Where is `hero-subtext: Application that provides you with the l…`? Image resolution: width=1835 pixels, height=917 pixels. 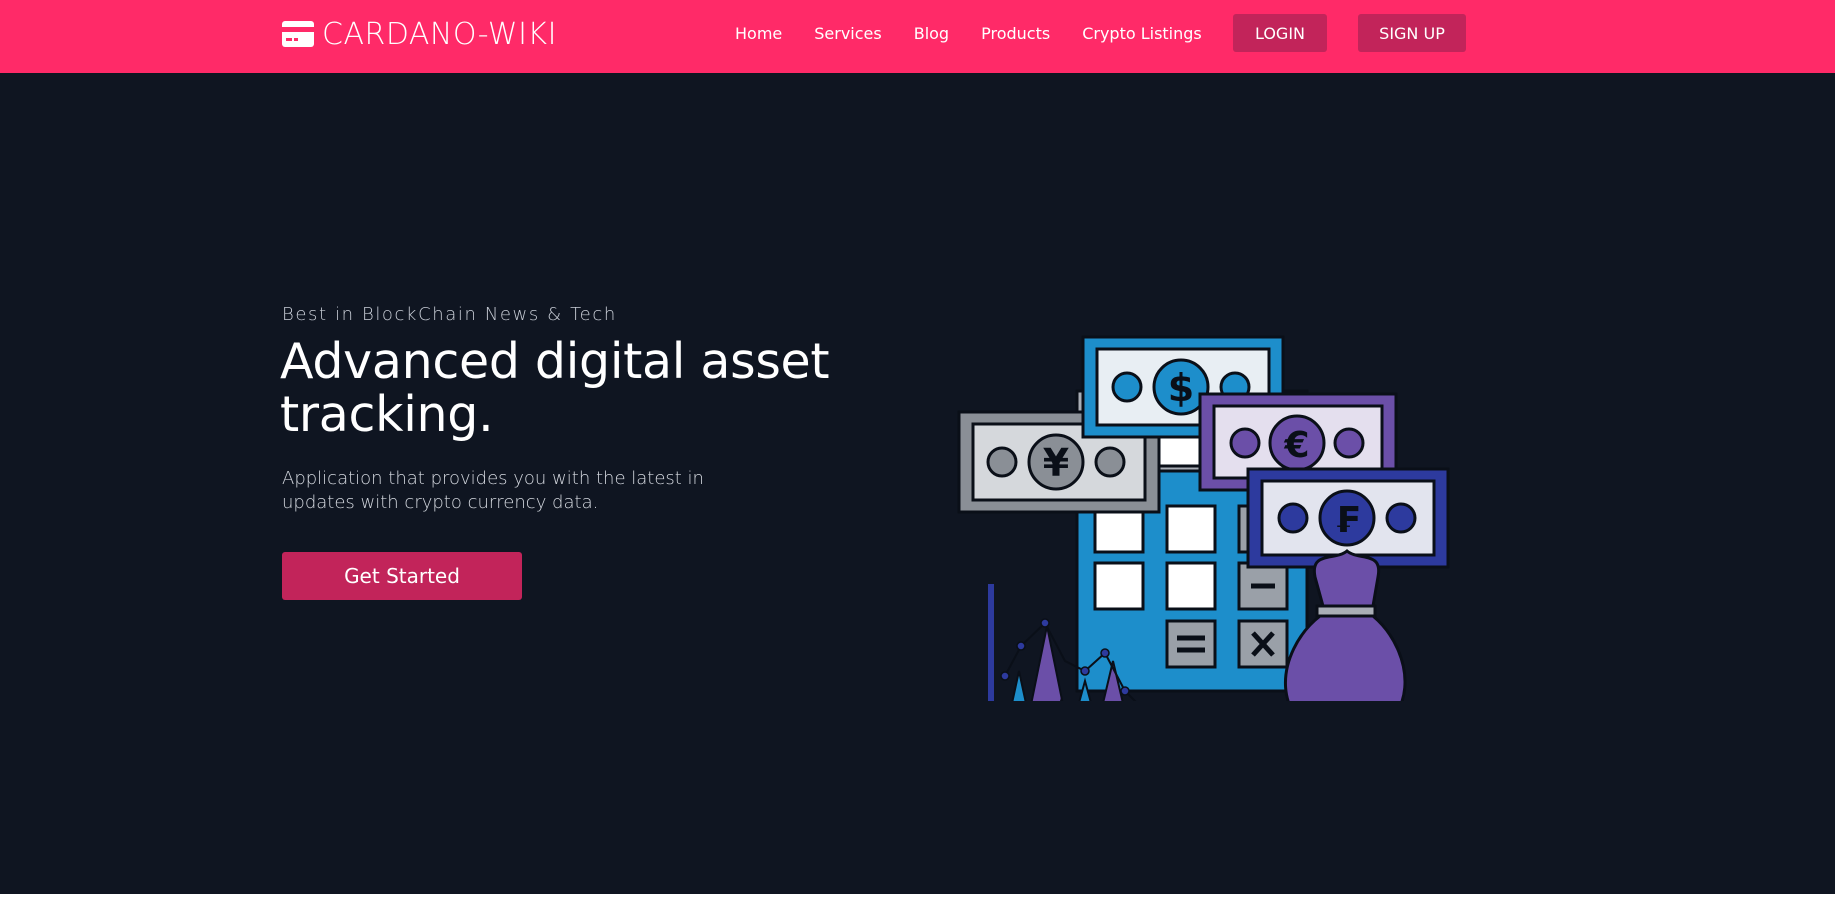 hero-subtext: Application that provides you with the l… is located at coordinates (493, 490).